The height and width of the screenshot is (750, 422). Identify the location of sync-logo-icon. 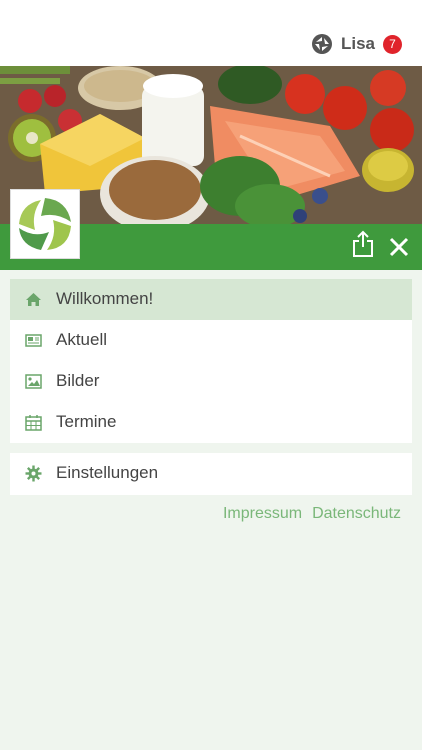
(321, 44).